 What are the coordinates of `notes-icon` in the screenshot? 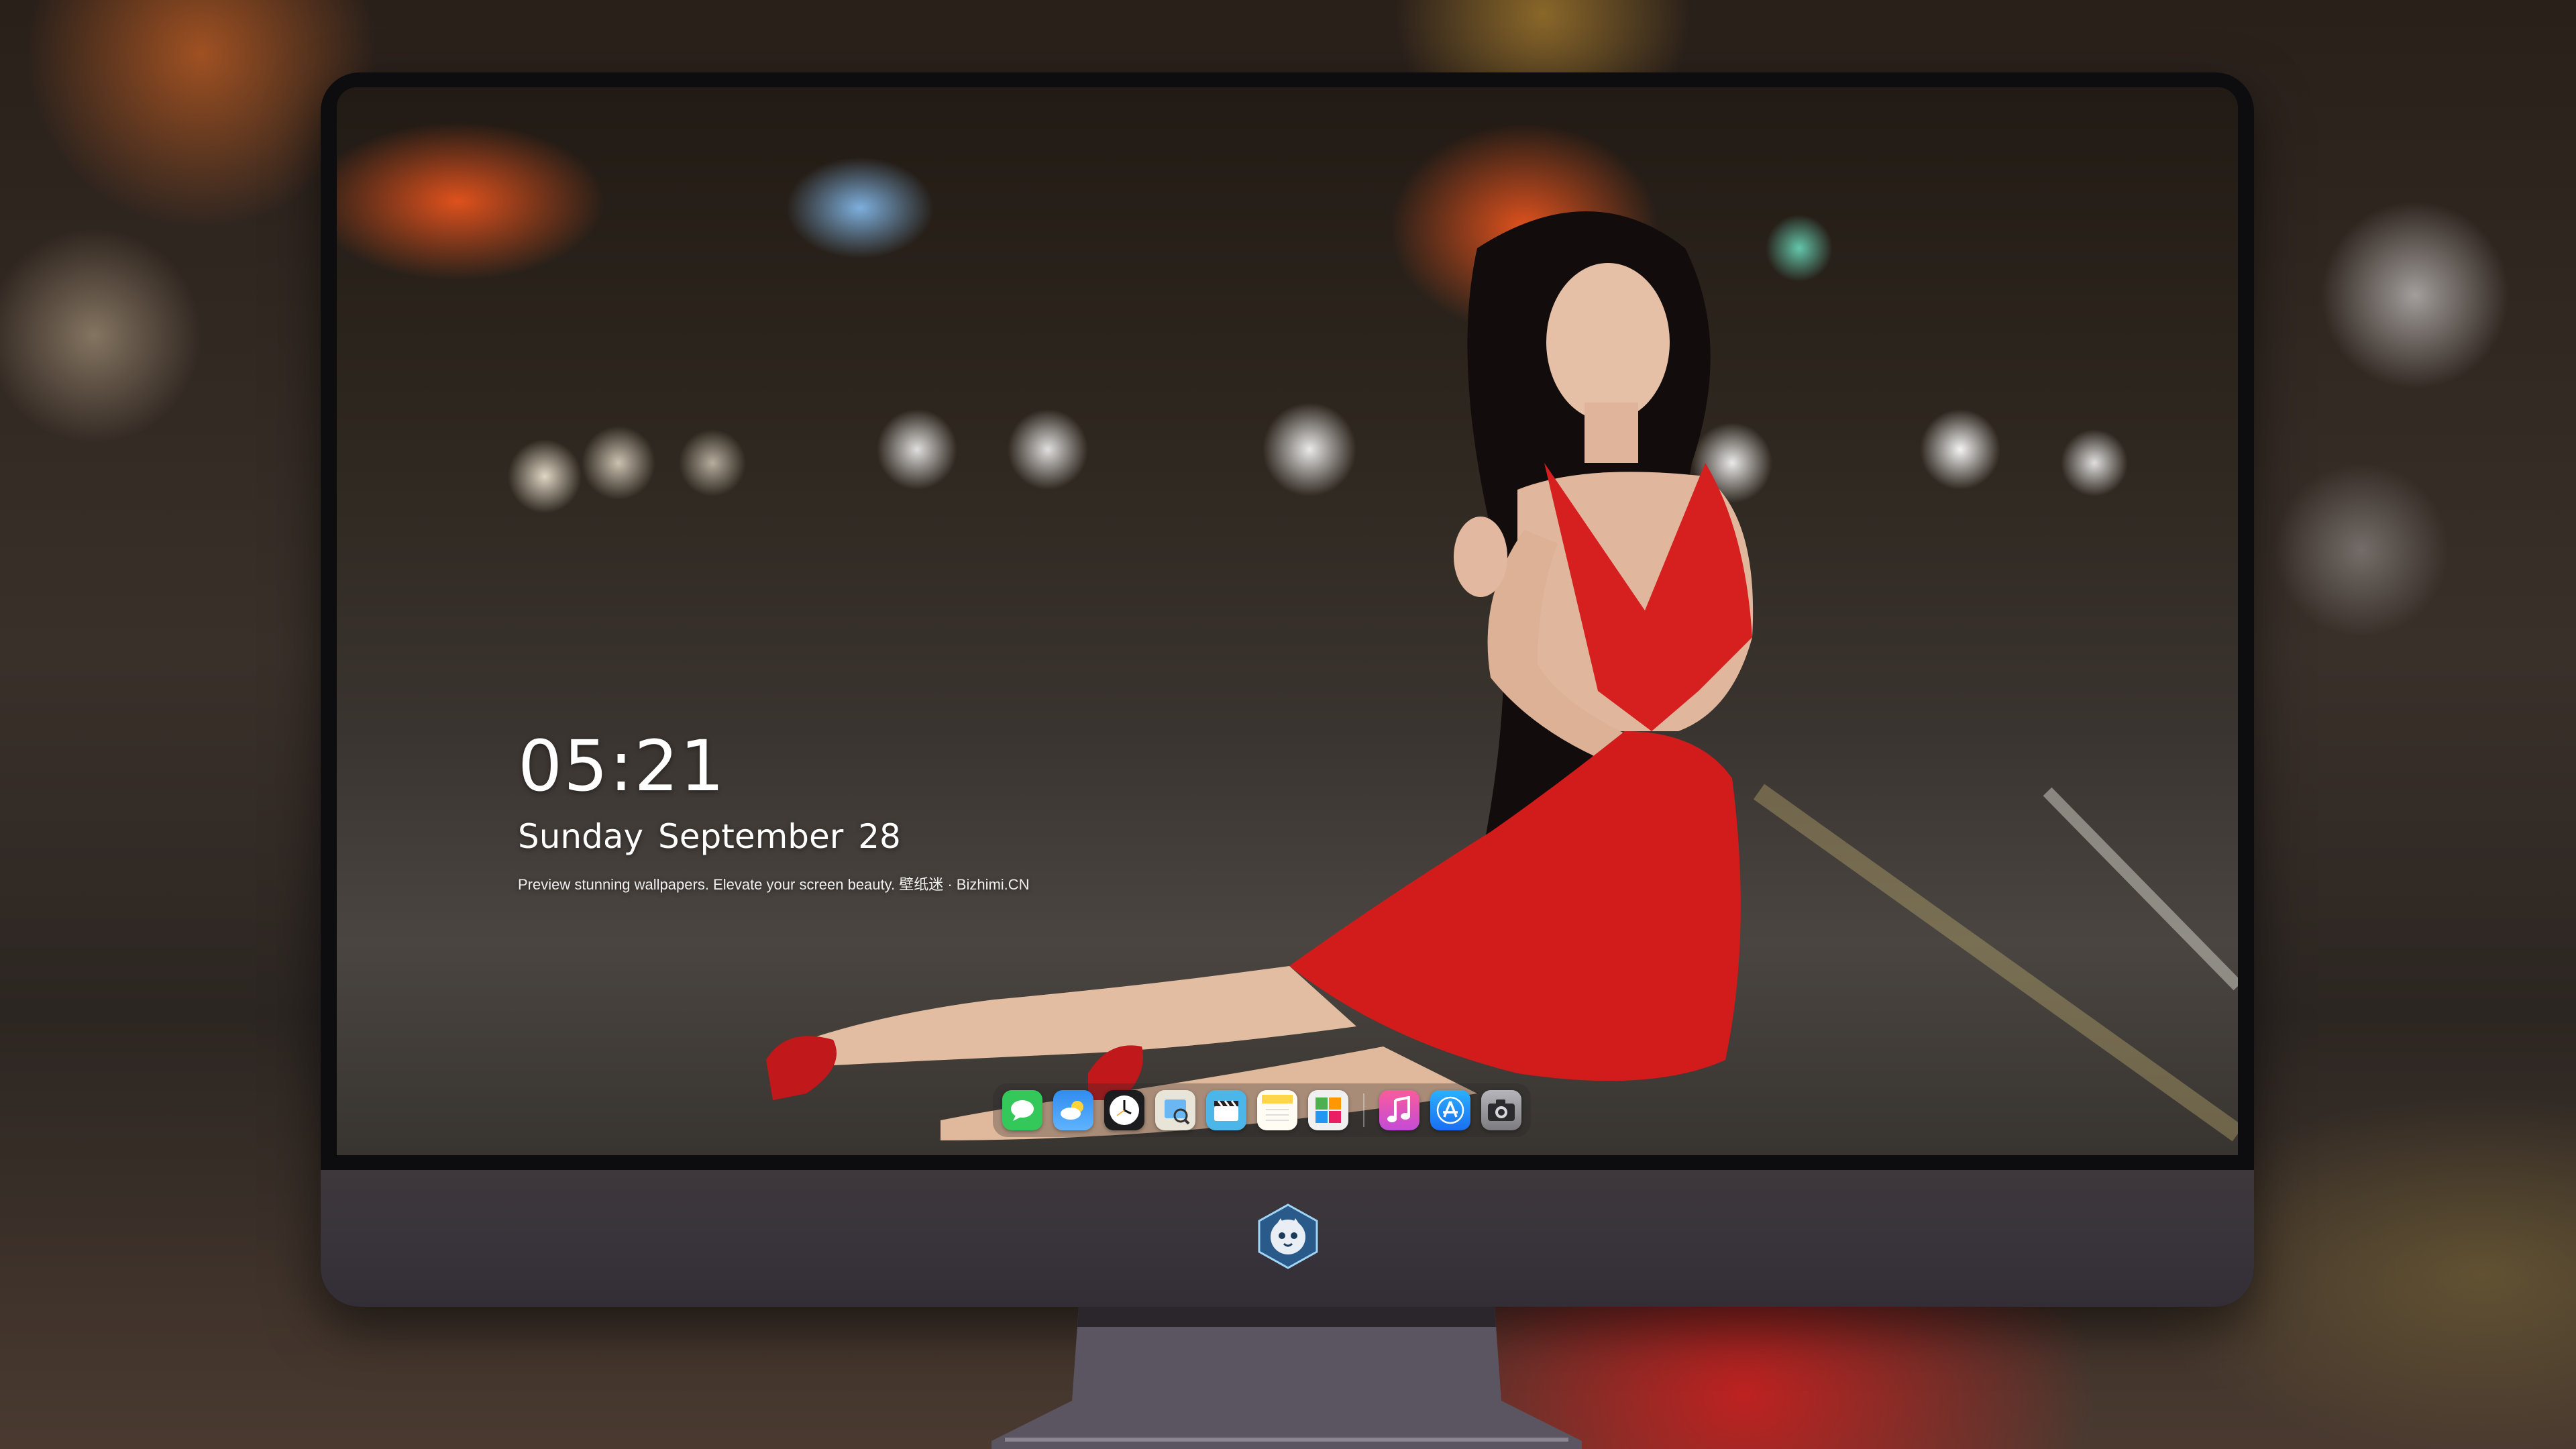 It's located at (1277, 1110).